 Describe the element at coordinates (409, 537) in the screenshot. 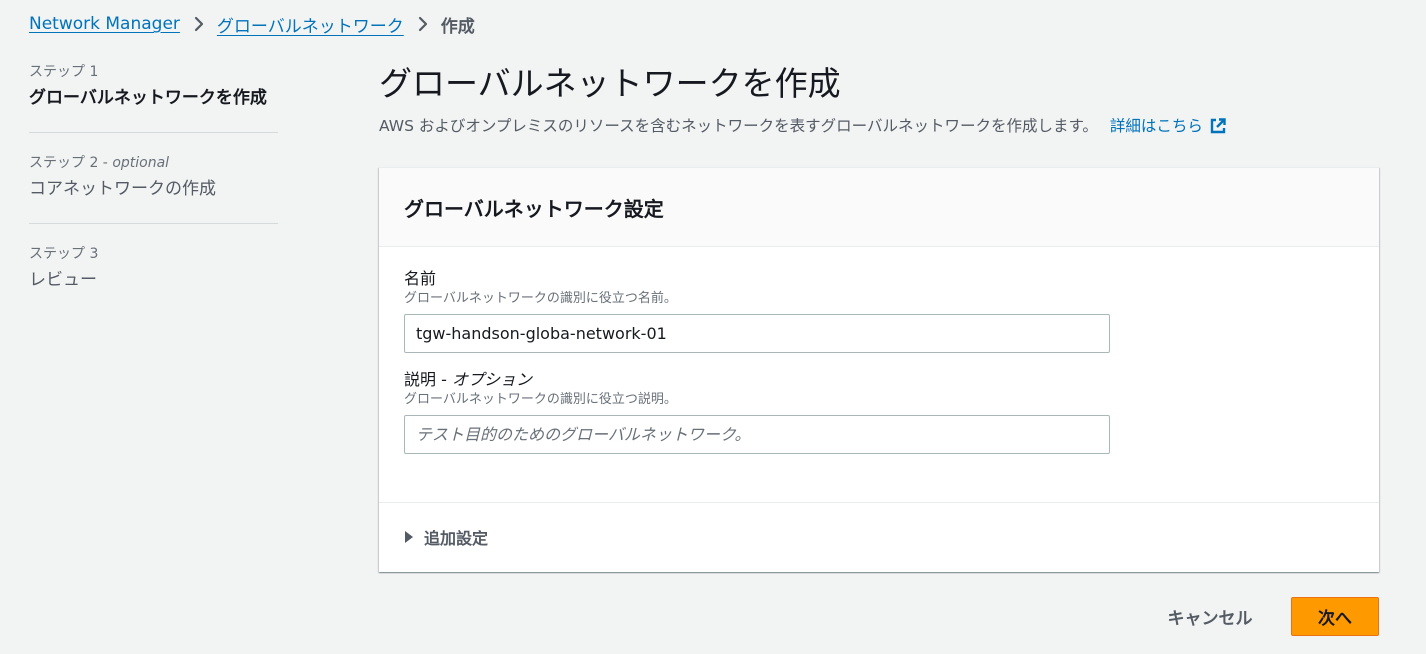

I see `caret-right-icon` at that location.